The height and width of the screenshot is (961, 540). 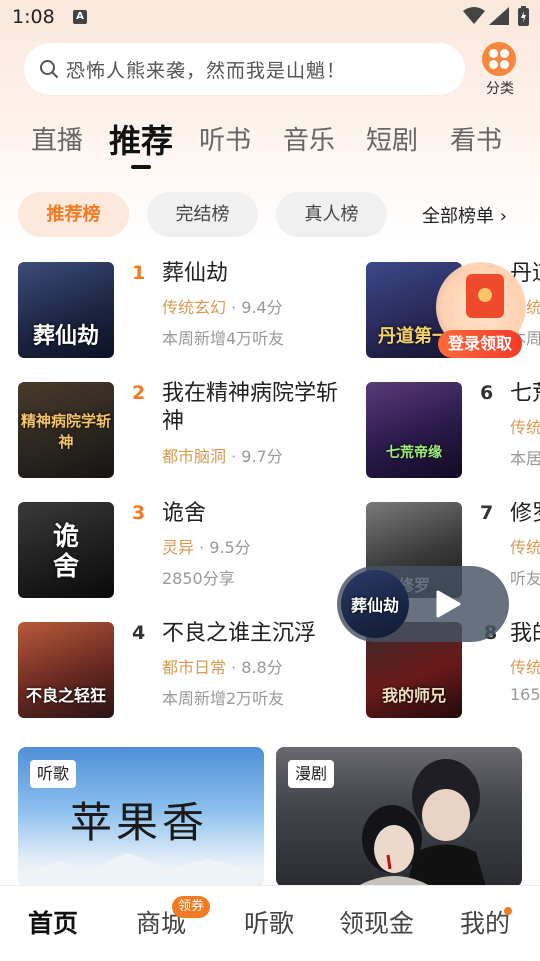 I want to click on book-title: 葬仙劫, so click(x=195, y=273).